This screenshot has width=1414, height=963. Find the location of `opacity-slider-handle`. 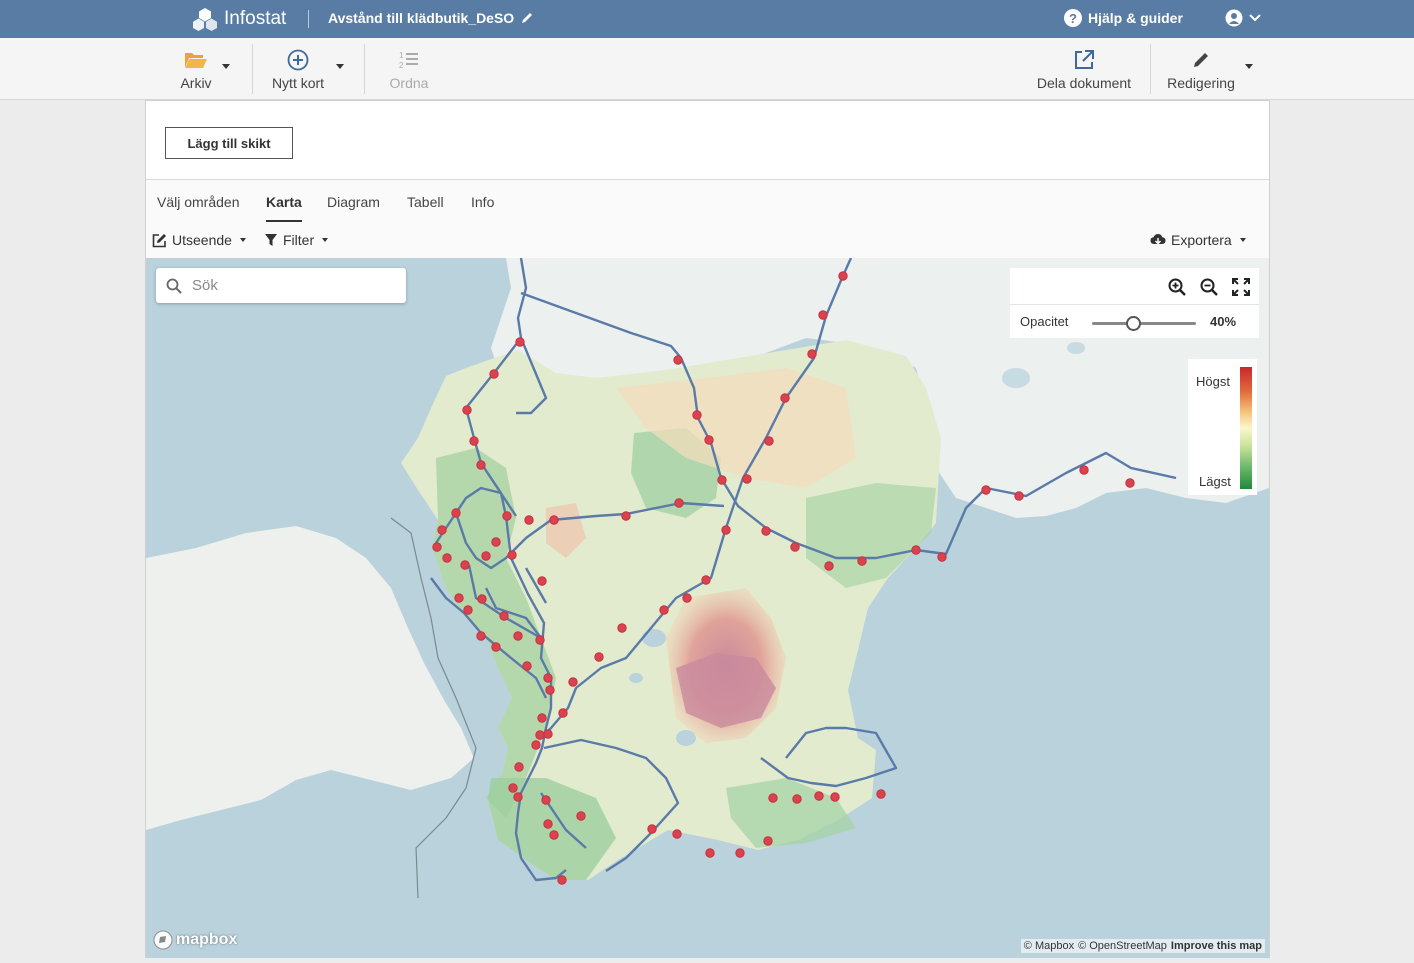

opacity-slider-handle is located at coordinates (1134, 323).